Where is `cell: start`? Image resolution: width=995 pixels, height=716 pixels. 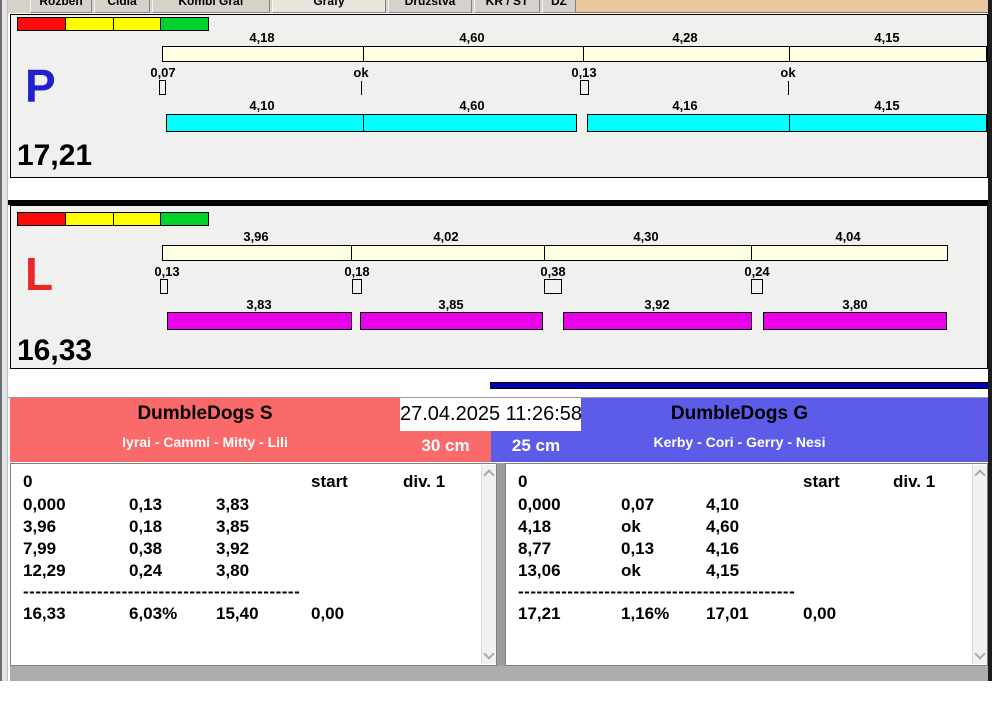
cell: start is located at coordinates (329, 481).